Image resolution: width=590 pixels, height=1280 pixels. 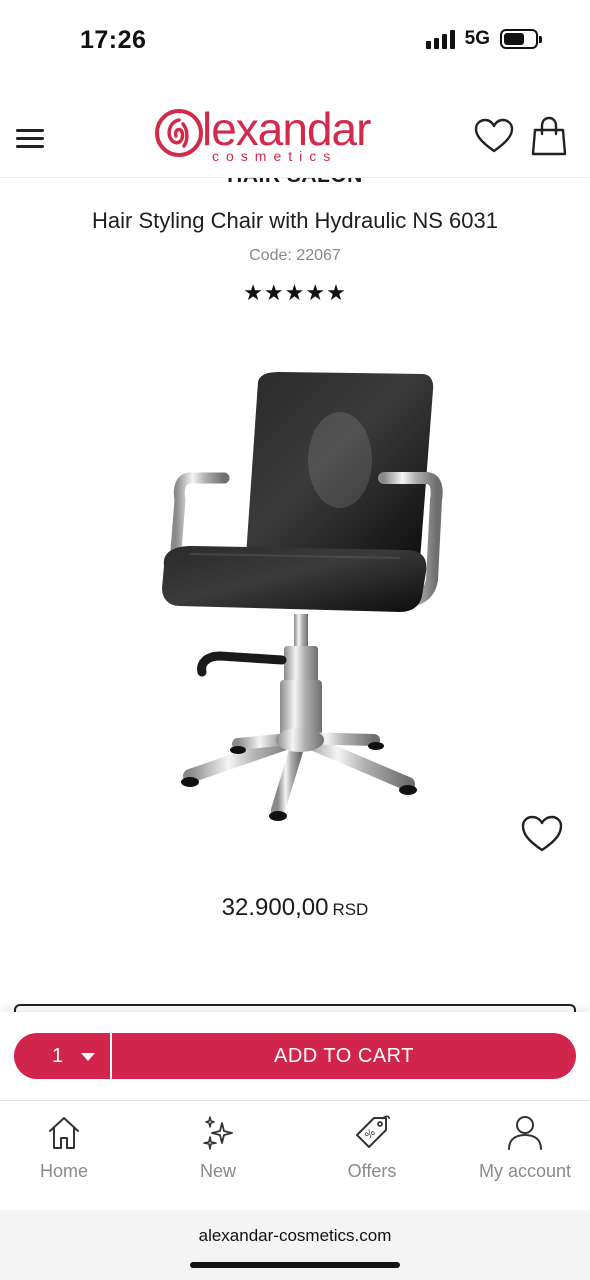 What do you see at coordinates (295, 293) in the screenshot?
I see `rating-stars: ★★★★★` at bounding box center [295, 293].